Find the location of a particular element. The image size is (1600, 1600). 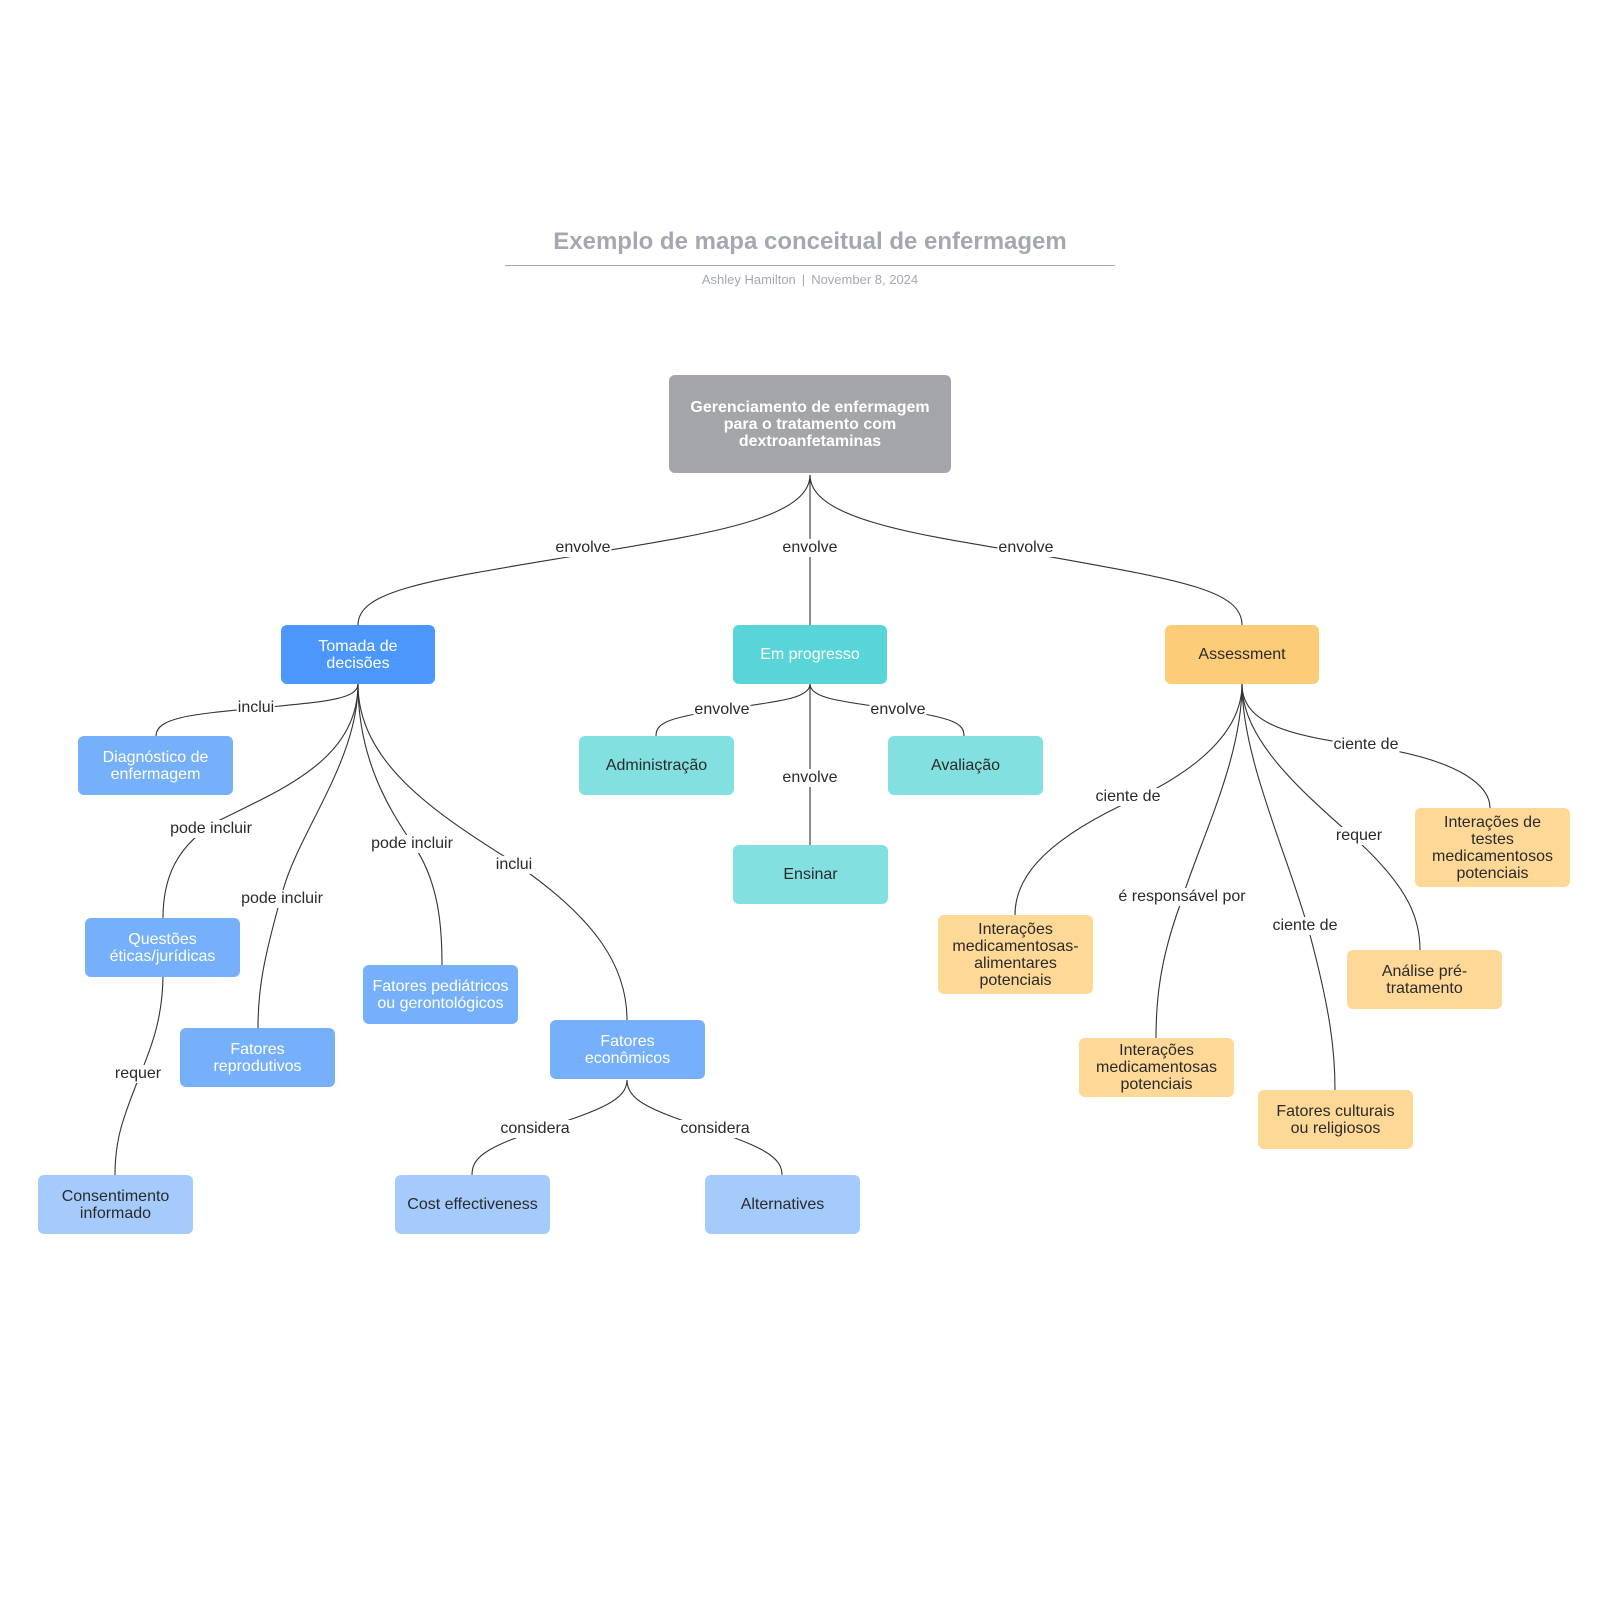

node-label: Tomada de decisões is located at coordinates (358, 654).